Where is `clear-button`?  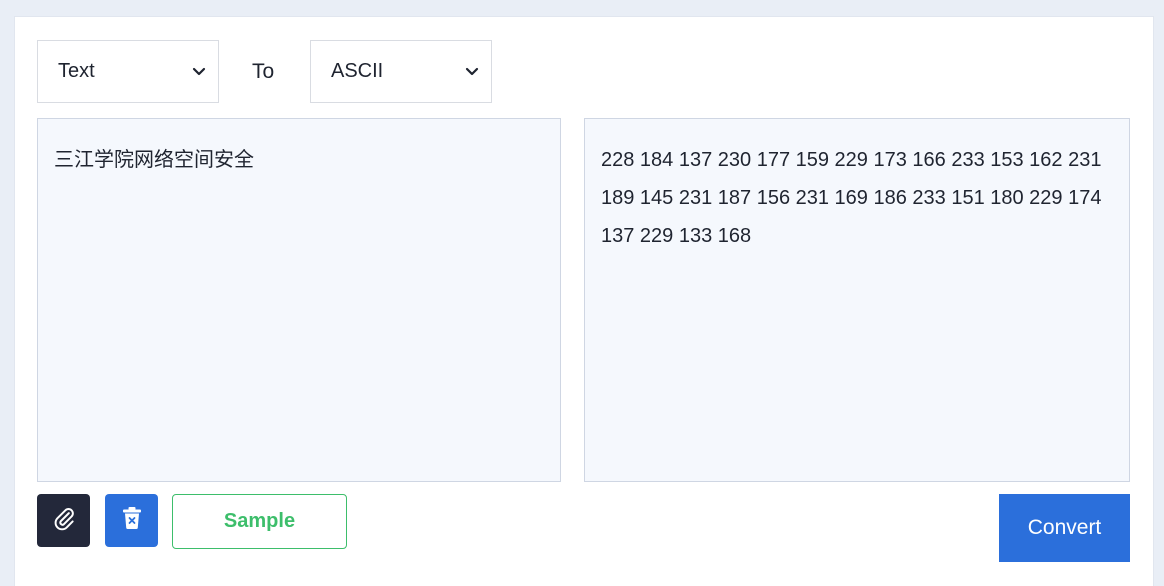 clear-button is located at coordinates (131, 520).